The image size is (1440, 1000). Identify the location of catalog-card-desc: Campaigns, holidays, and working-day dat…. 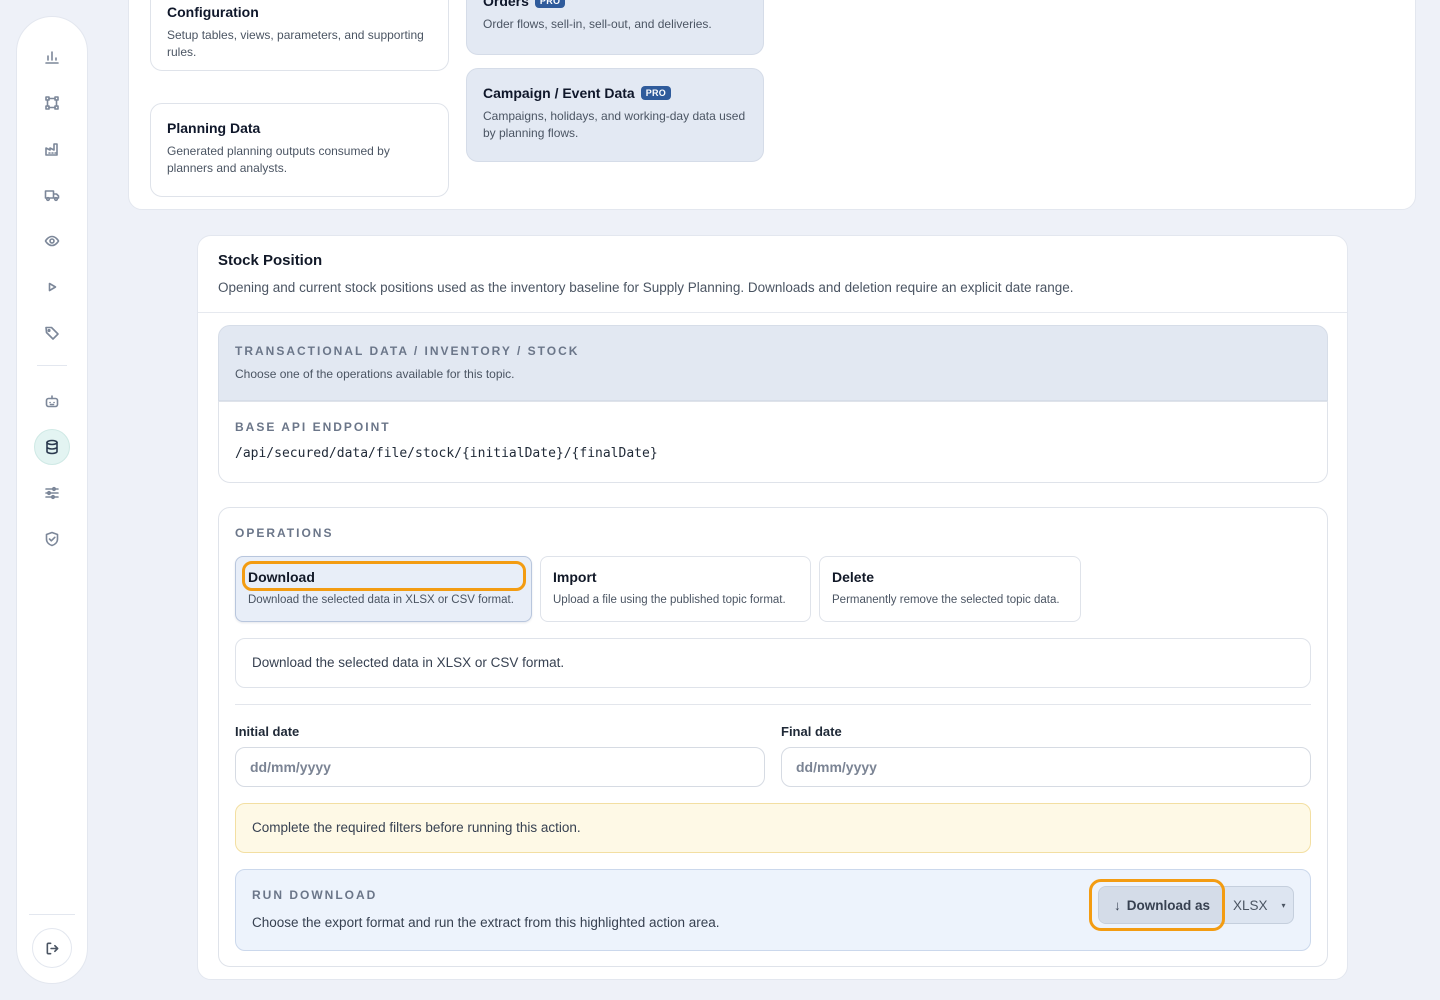
(614, 124).